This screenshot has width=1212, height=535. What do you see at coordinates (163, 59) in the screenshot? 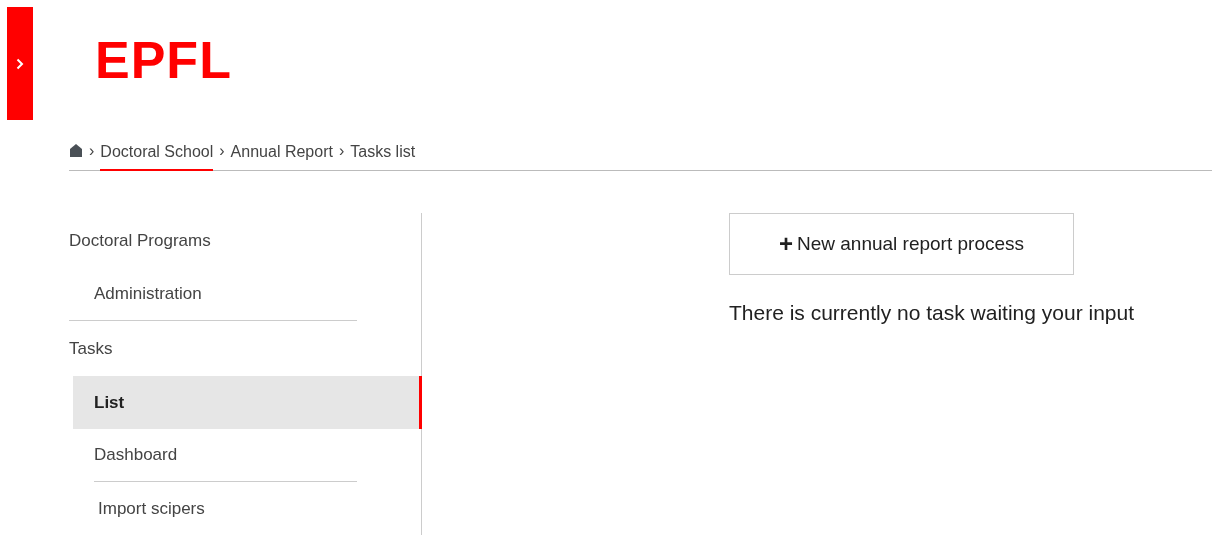
I see `logo: EPFL` at bounding box center [163, 59].